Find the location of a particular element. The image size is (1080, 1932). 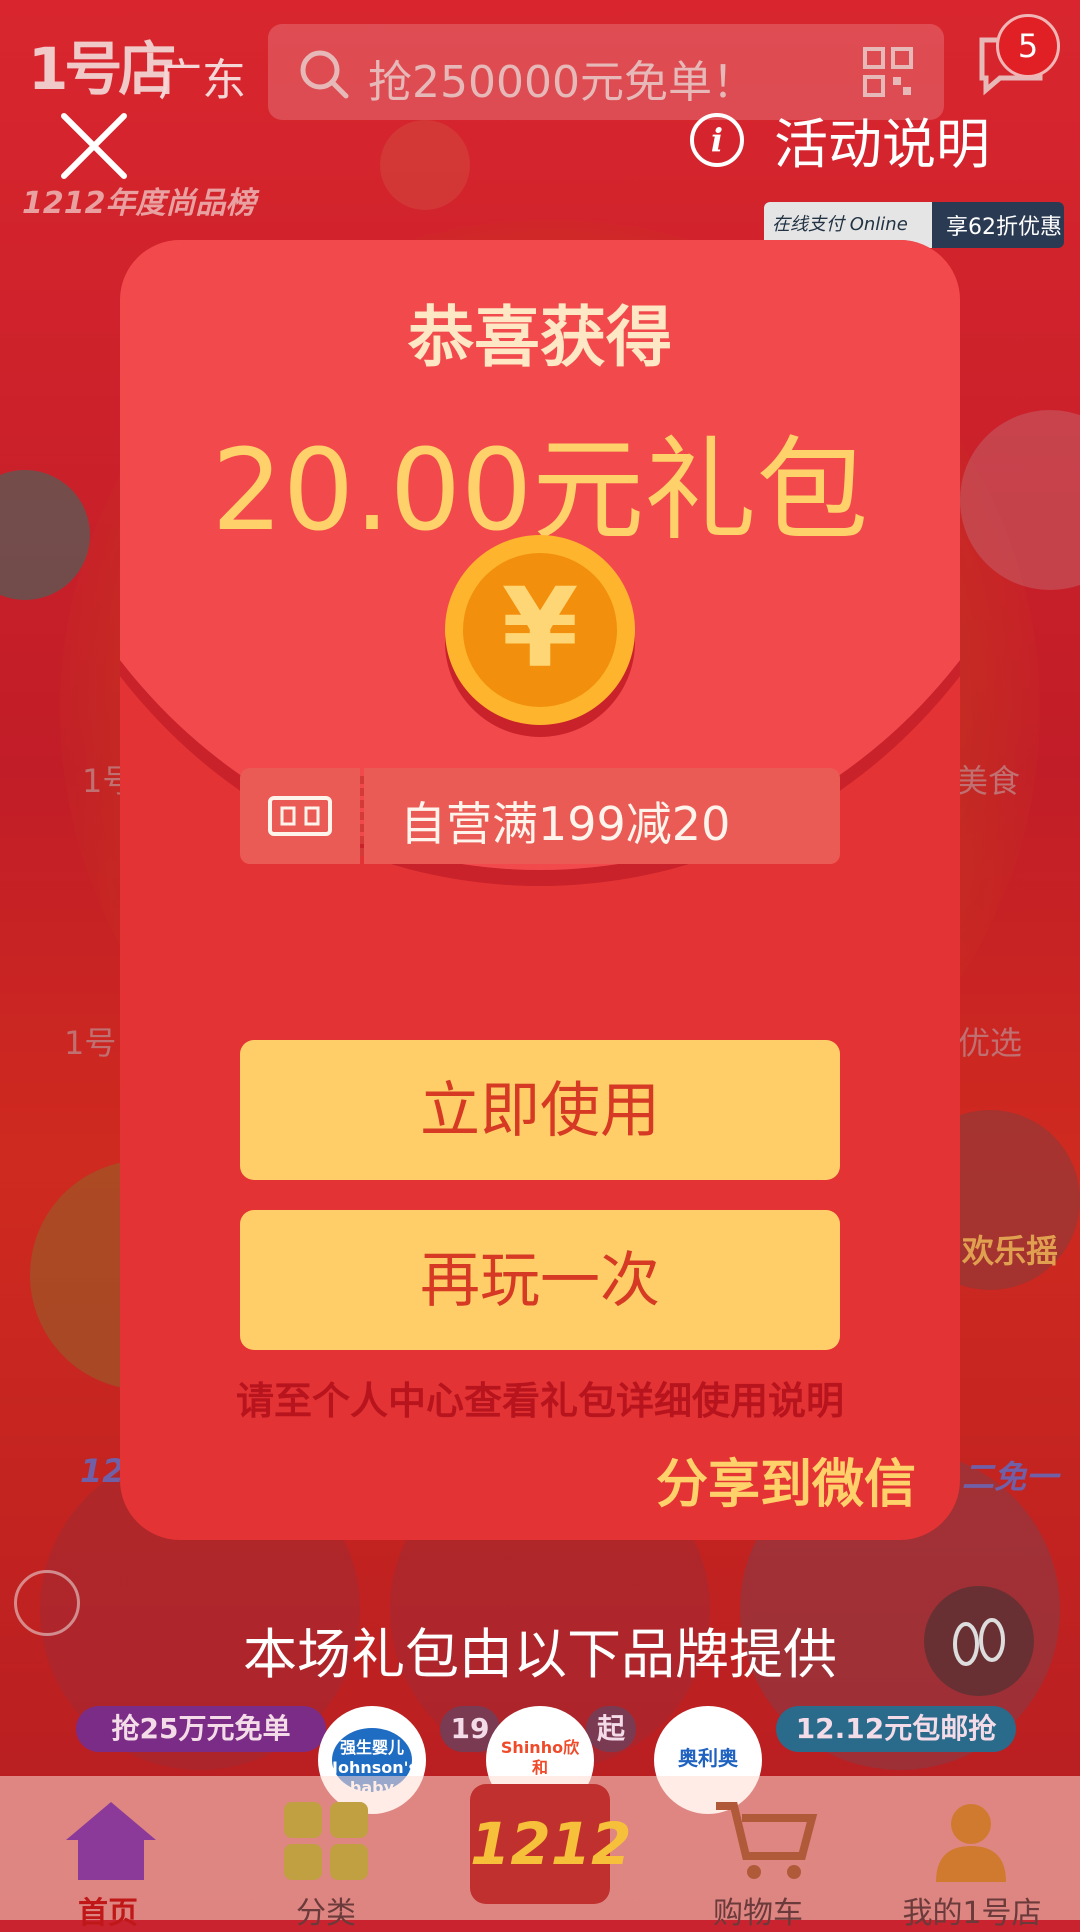

bg-pill: 12.12元包邮抢 is located at coordinates (896, 1729).